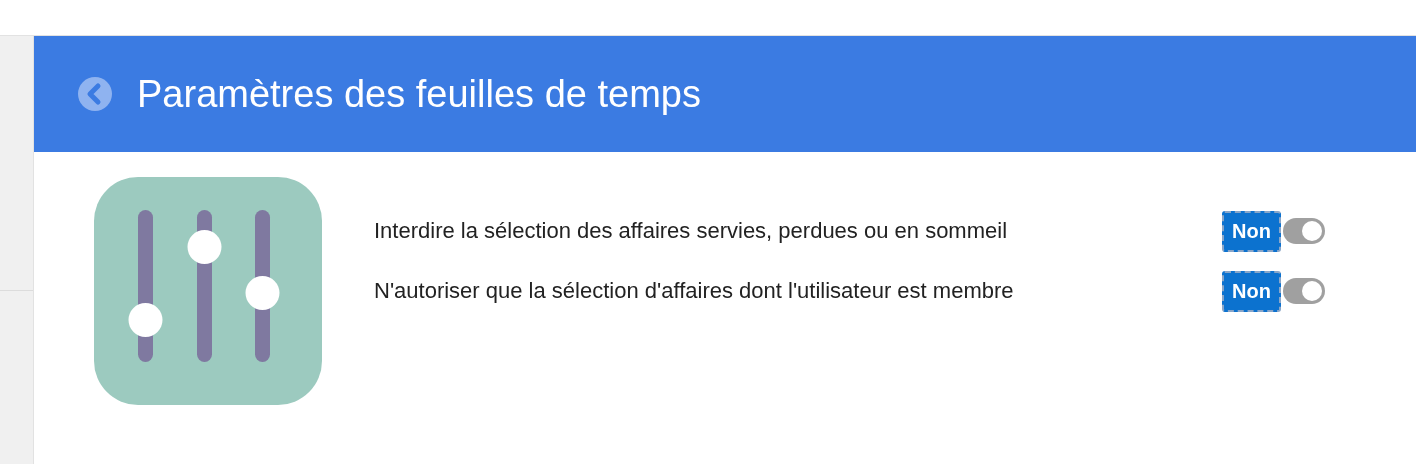 Image resolution: width=1416 pixels, height=464 pixels. Describe the element at coordinates (694, 291) in the screenshot. I see `setting-label: N'autoriser que la sélection d'affaires dont l'utilisateur est membre` at that location.